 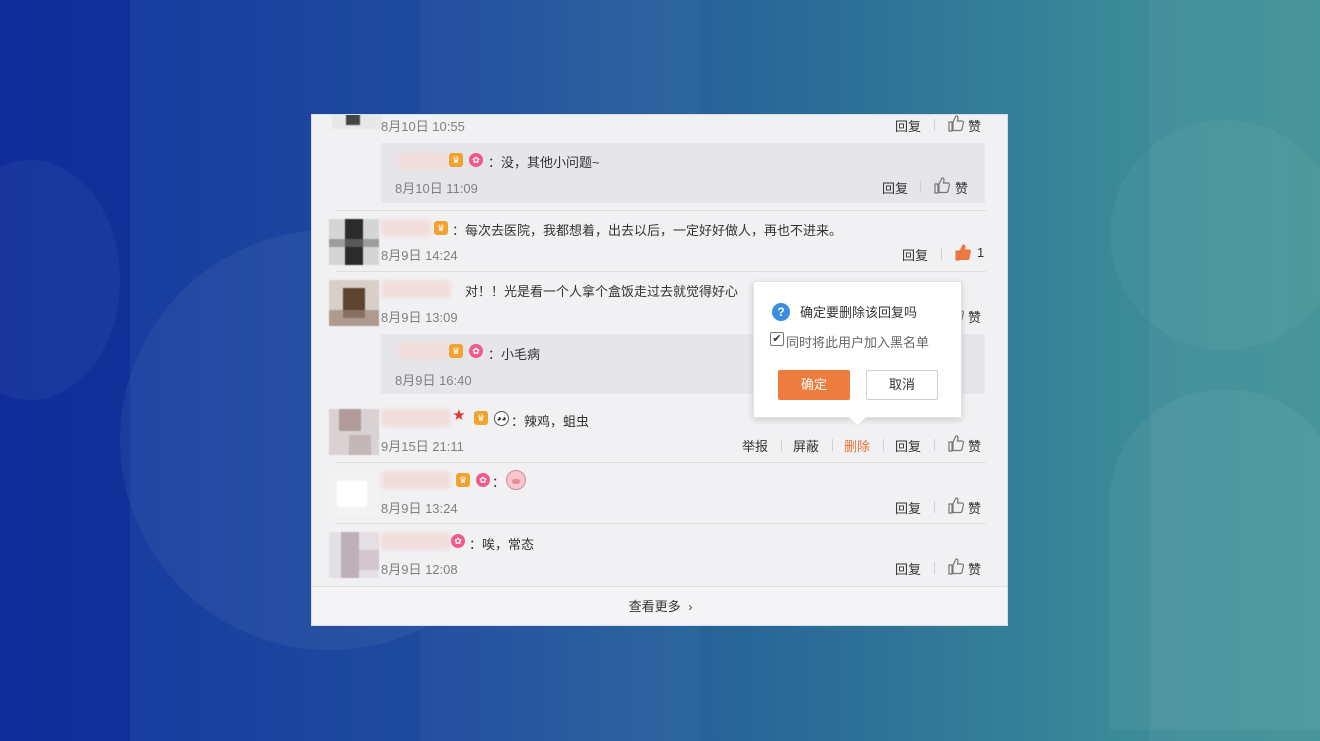 What do you see at coordinates (544, 162) in the screenshot?
I see `comment-text: ：没，其他小问题~` at bounding box center [544, 162].